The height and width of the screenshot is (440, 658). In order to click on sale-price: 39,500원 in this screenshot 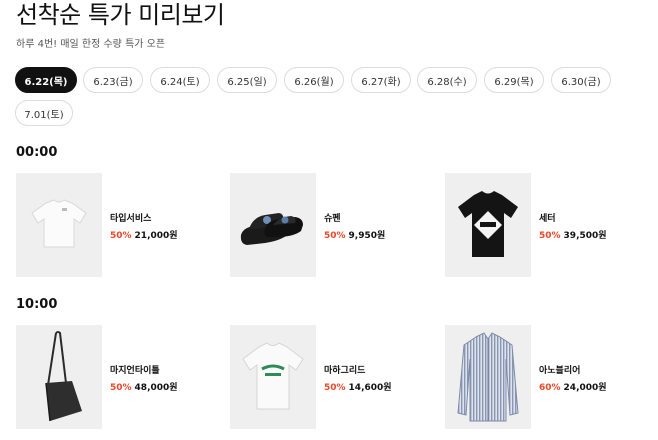, I will do `click(585, 236)`.